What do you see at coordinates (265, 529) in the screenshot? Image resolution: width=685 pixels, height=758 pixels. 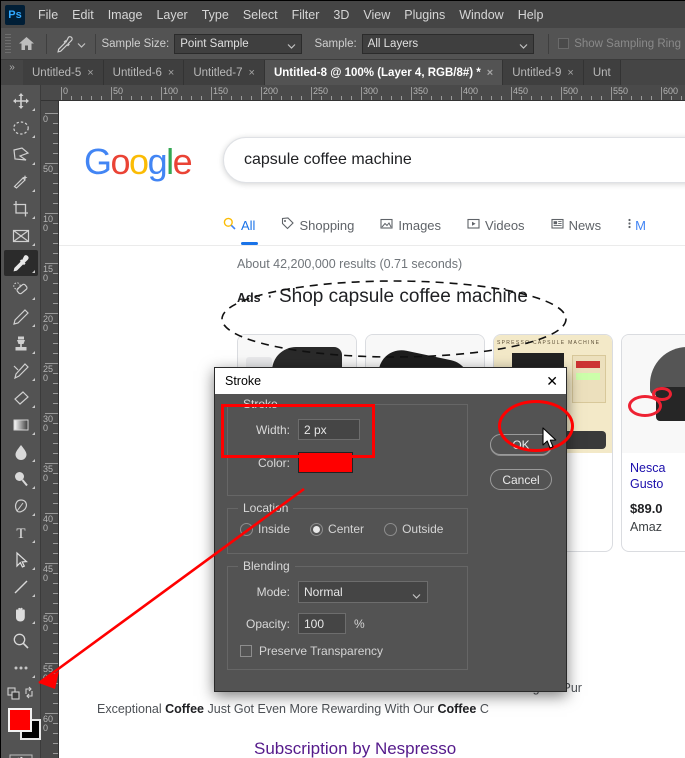 I see `radio-inside: Inside` at bounding box center [265, 529].